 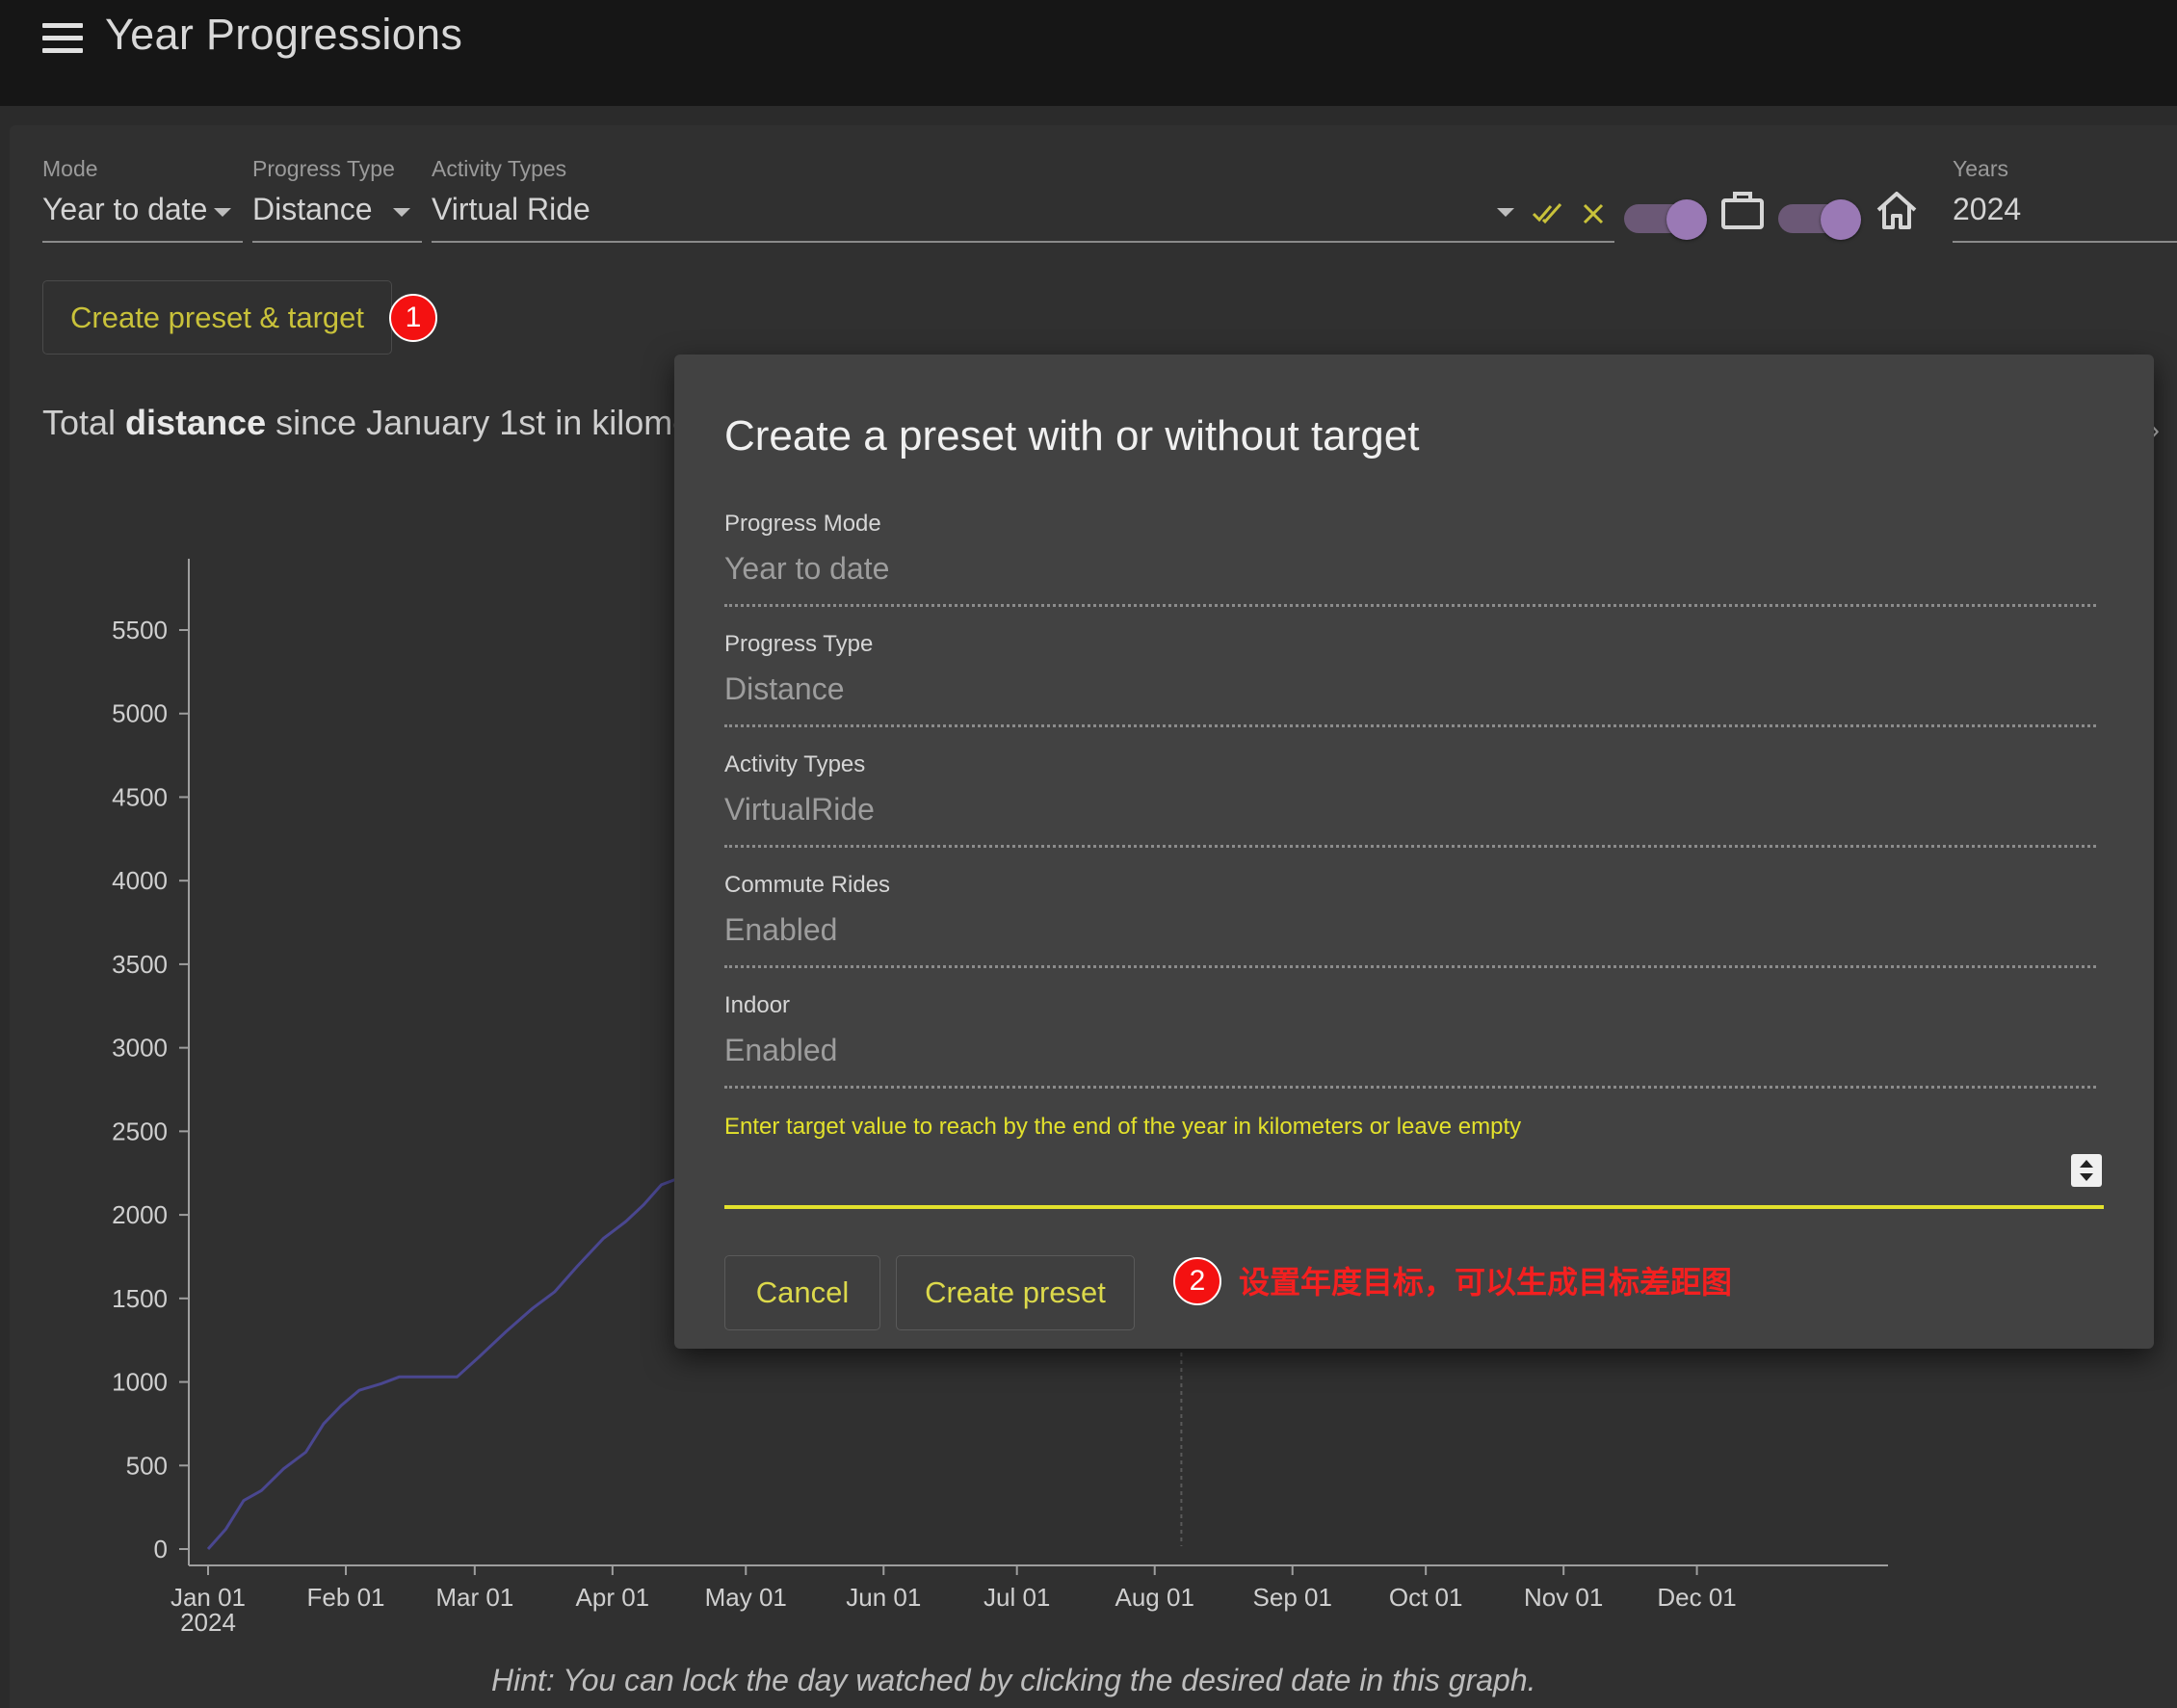 I want to click on progress-type-field: Progress Type Distance, so click(x=1410, y=679).